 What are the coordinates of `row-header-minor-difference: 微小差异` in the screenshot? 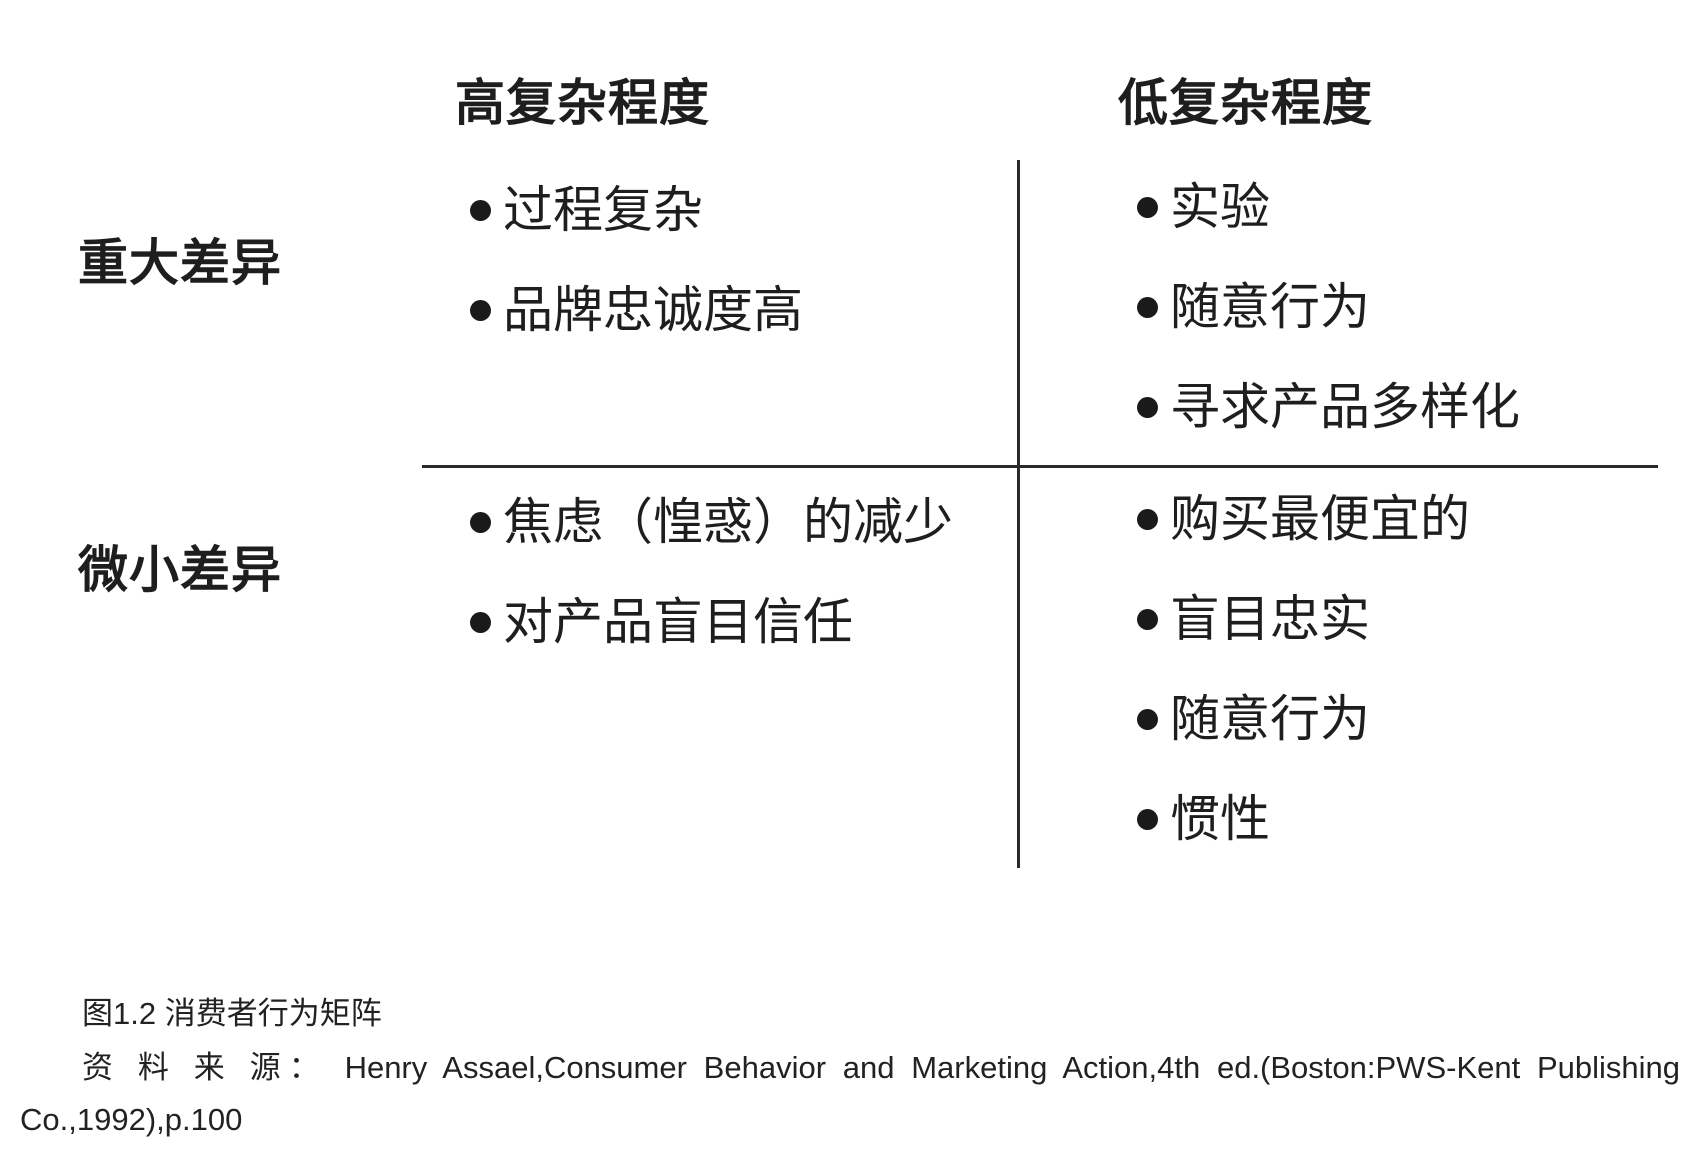 It's located at (180, 570).